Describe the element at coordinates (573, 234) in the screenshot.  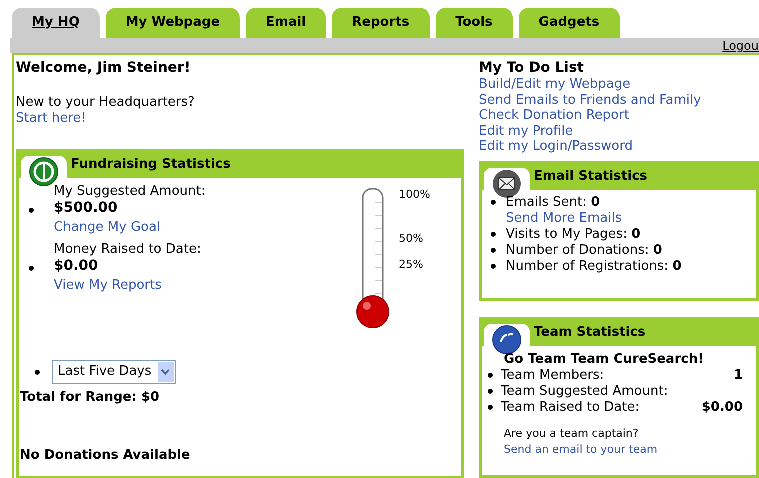
I see `email-stat: Visits to My Pages: 0` at that location.